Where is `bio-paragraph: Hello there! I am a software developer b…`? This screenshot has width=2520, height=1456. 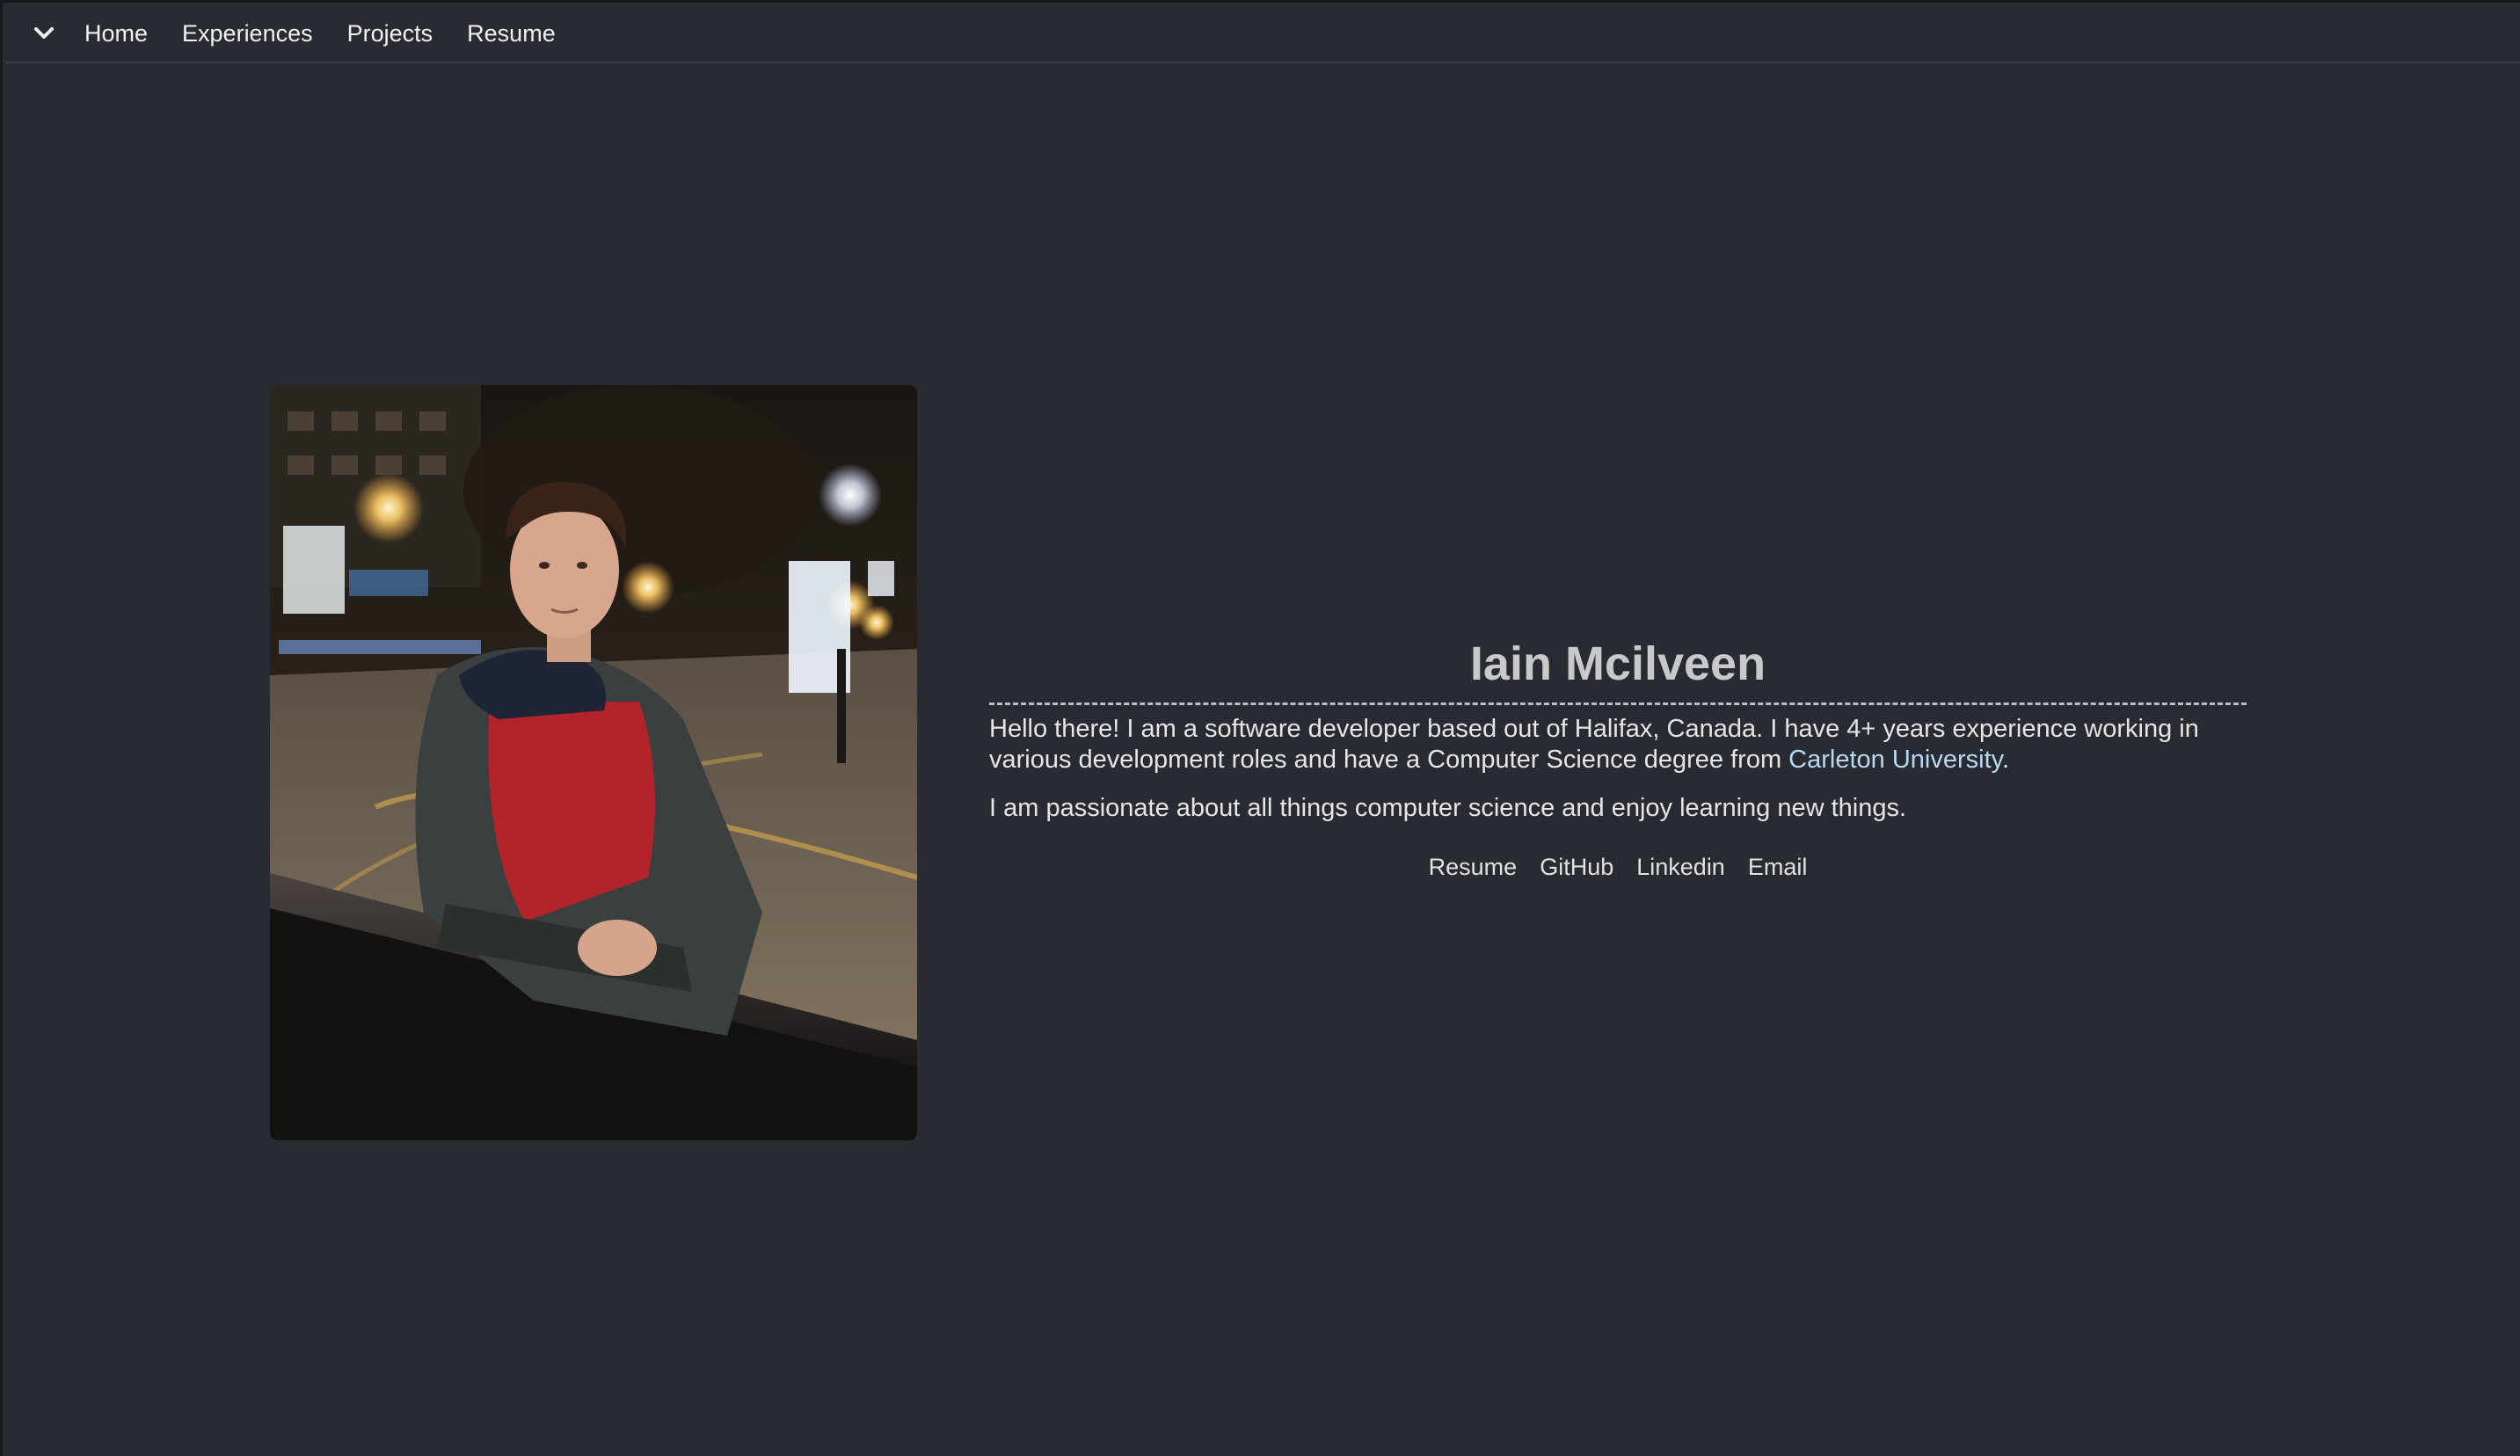 bio-paragraph: Hello there! I am a software developer b… is located at coordinates (1618, 744).